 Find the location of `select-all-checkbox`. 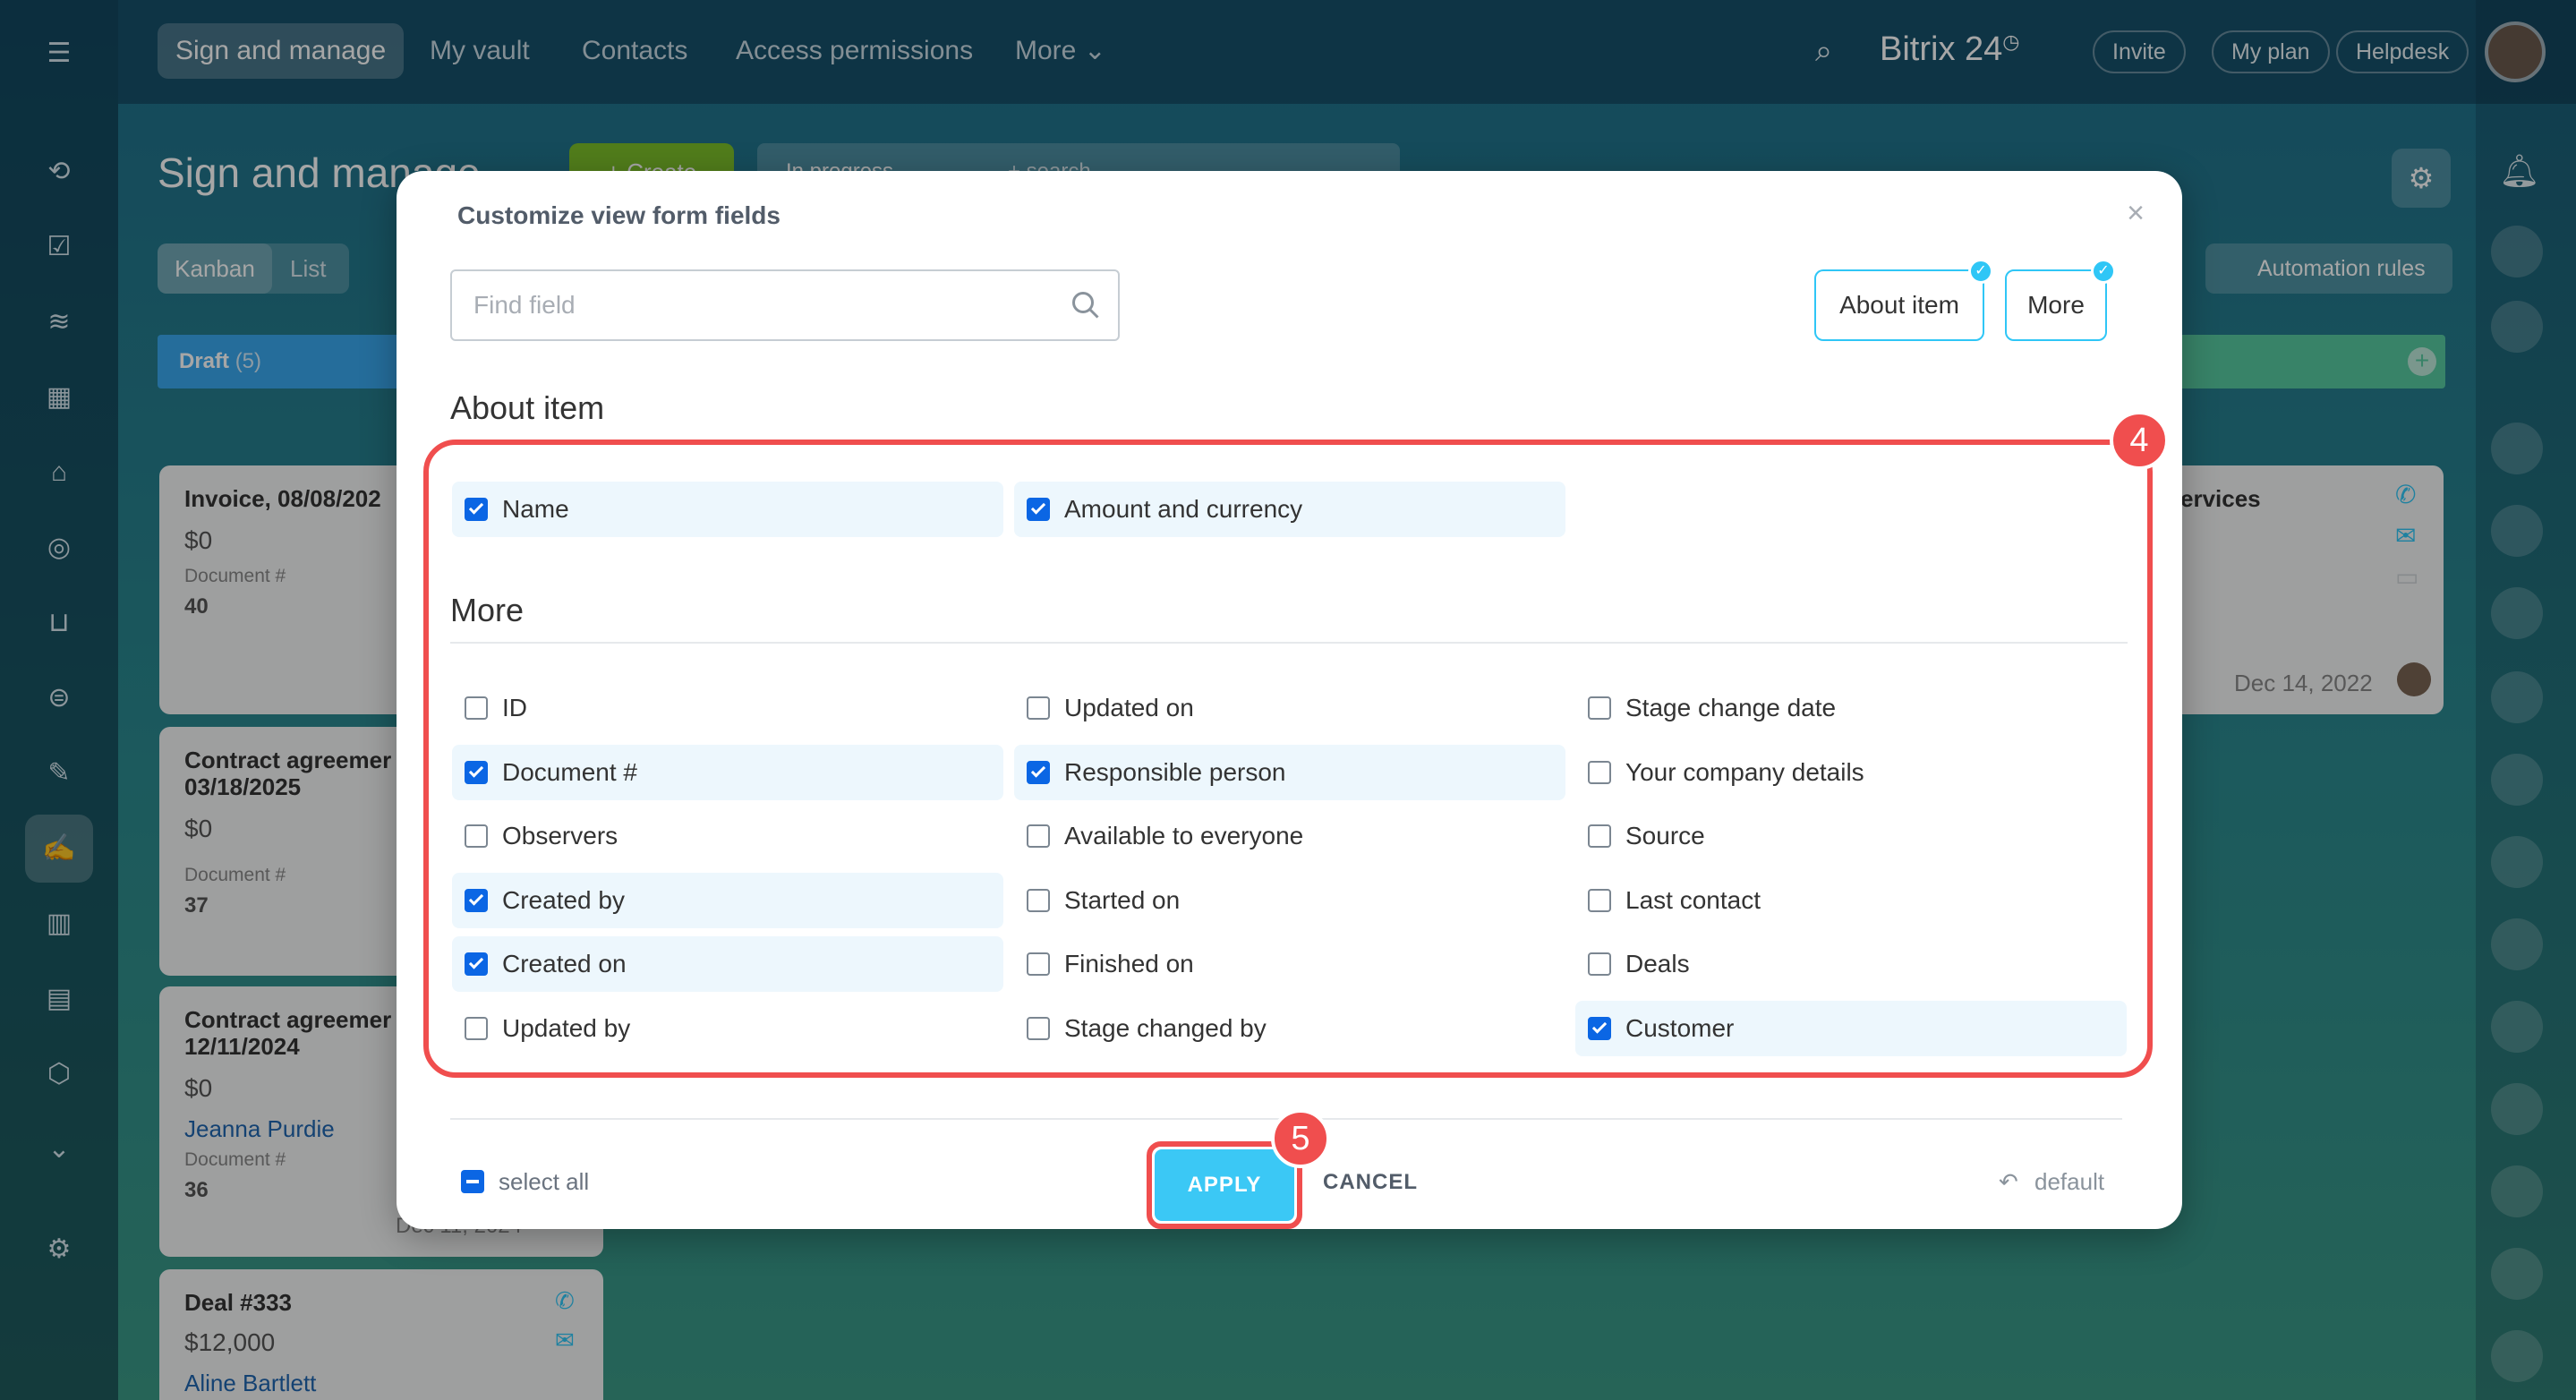

select-all-checkbox is located at coordinates (472, 1181).